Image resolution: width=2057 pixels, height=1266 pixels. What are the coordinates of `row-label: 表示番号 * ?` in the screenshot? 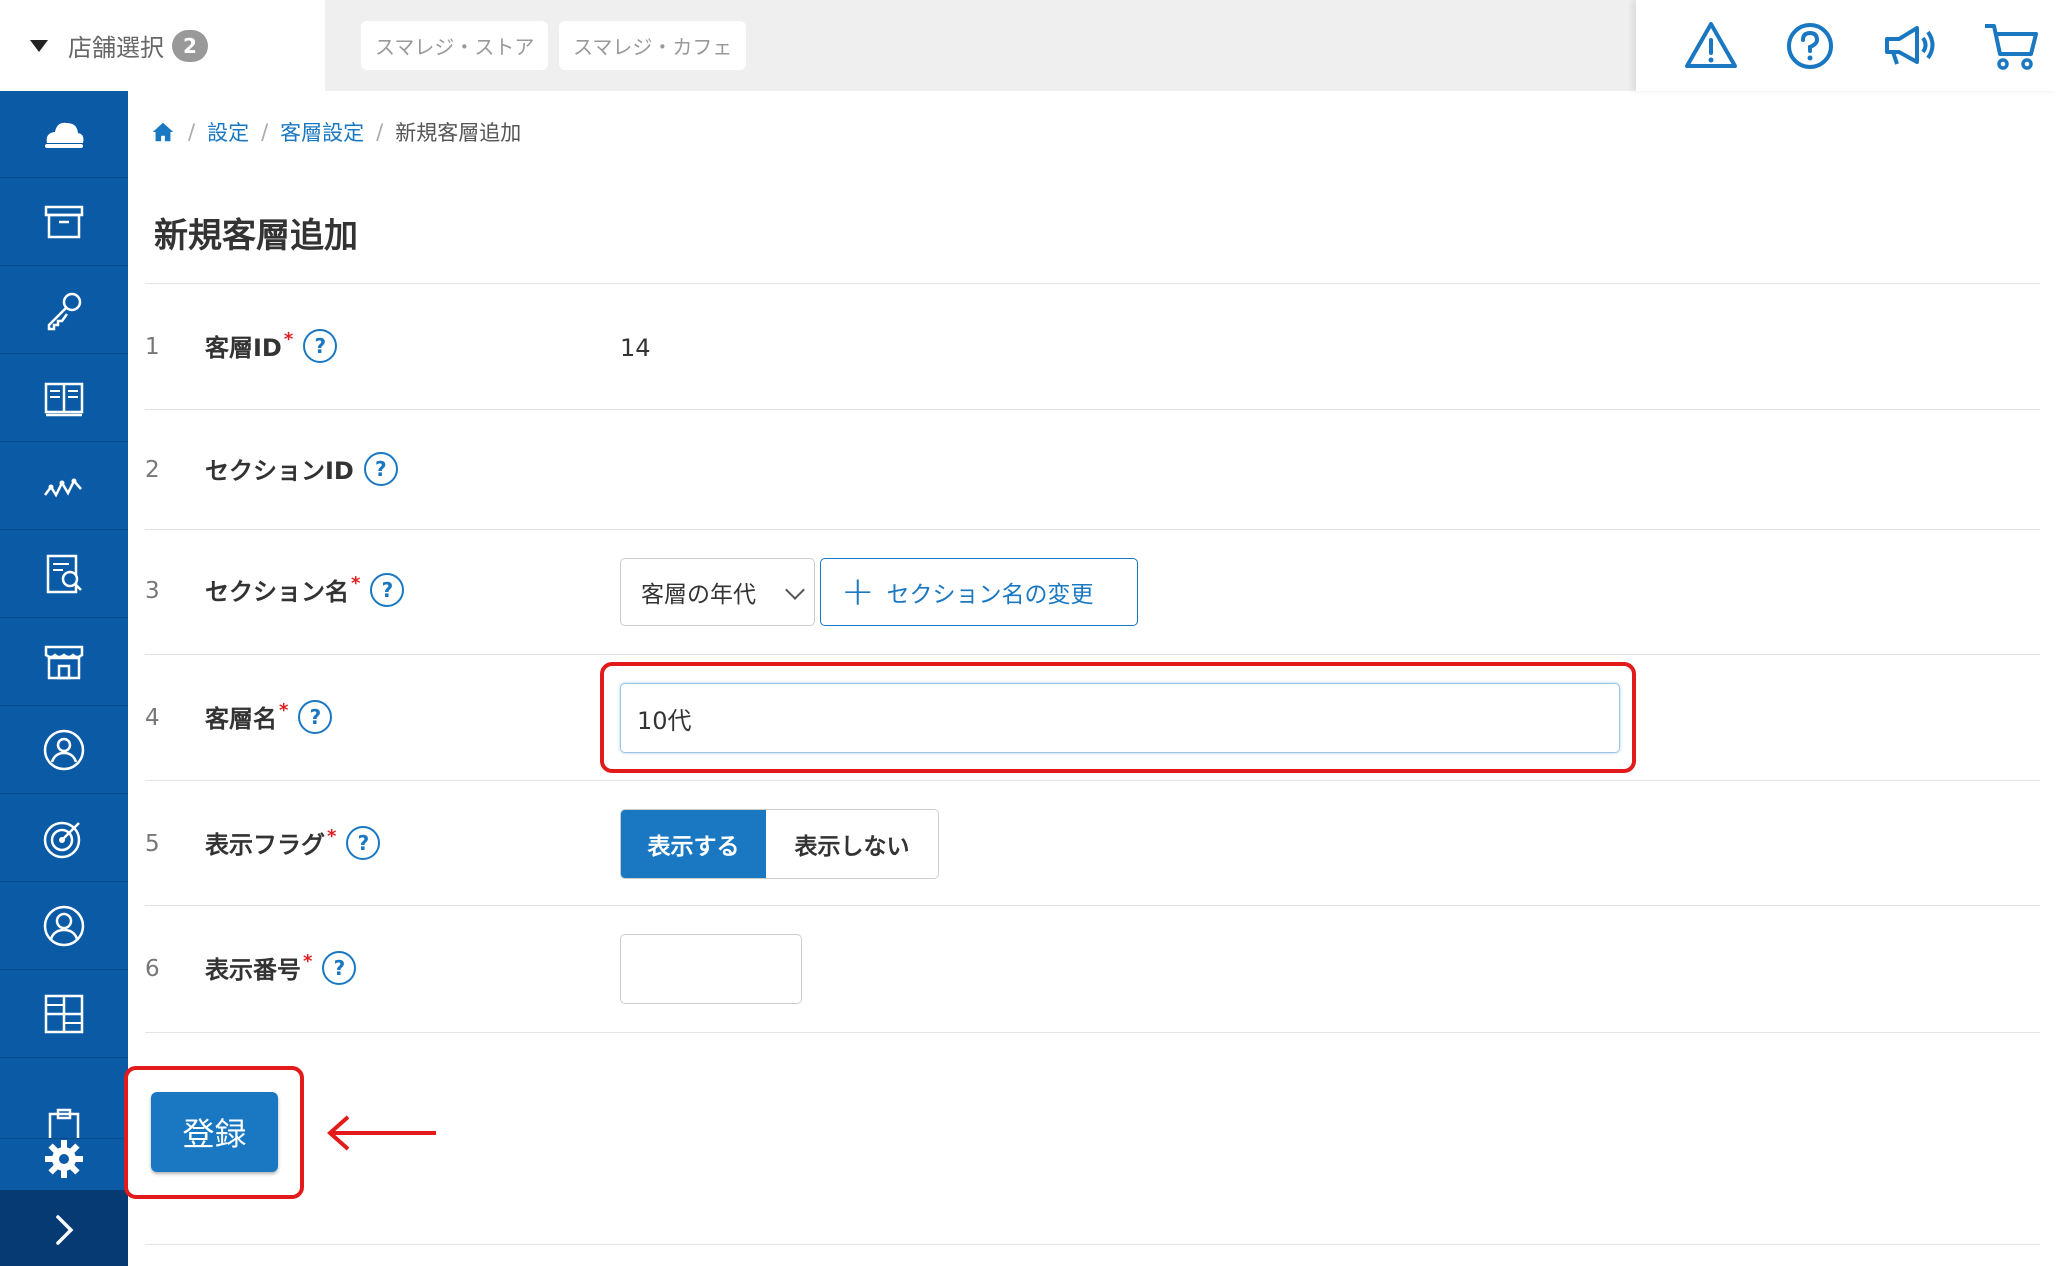 It's located at (281, 967).